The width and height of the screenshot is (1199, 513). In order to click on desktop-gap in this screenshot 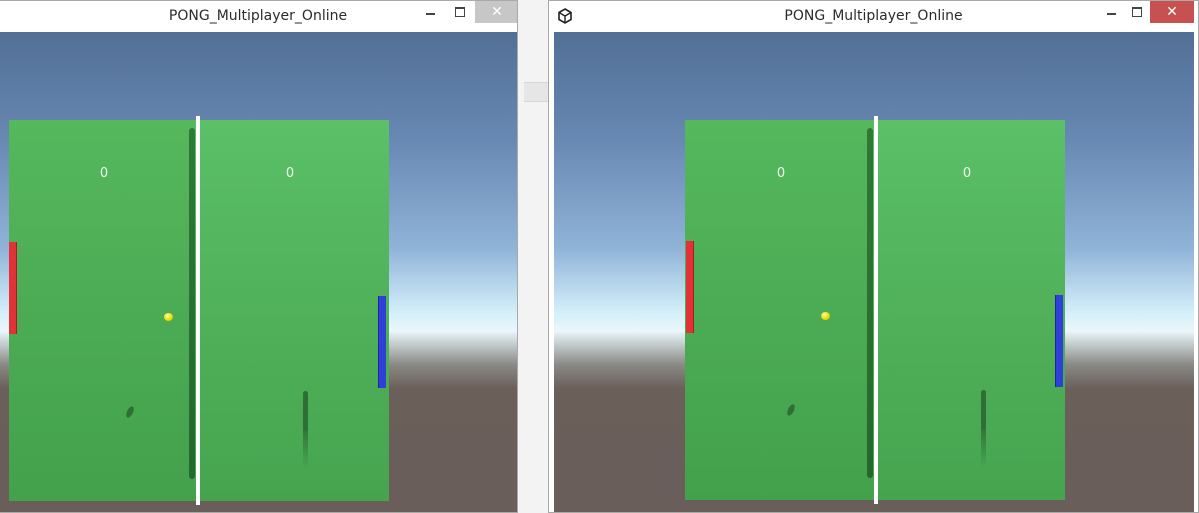, I will do `click(533, 256)`.